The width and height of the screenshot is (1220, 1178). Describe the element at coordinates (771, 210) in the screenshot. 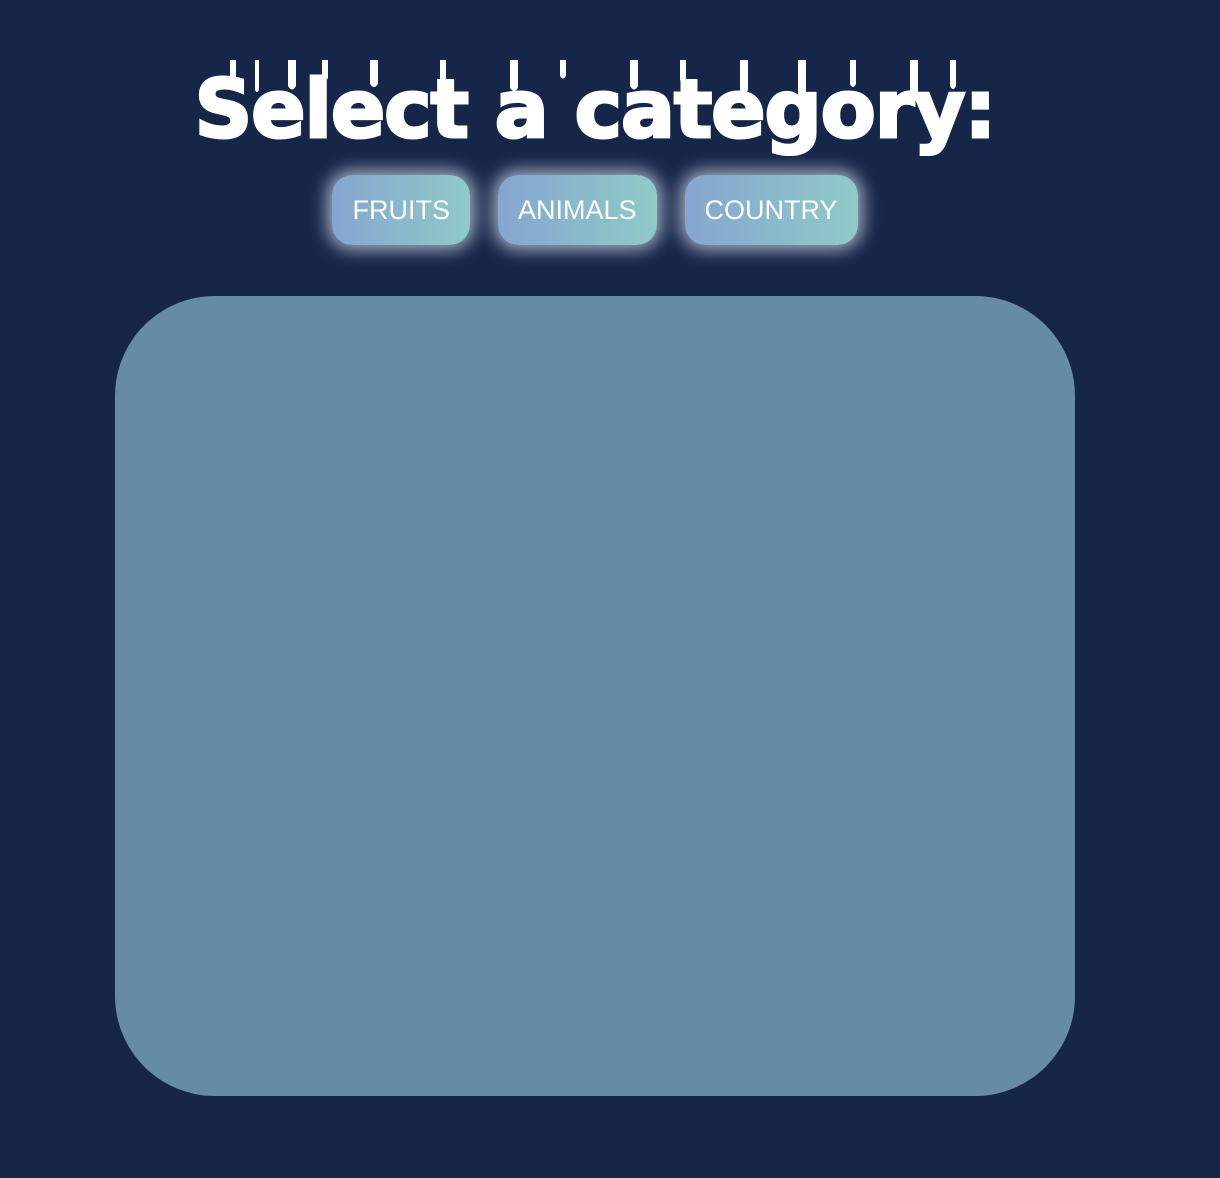

I see `country-button: COUNTRY` at that location.